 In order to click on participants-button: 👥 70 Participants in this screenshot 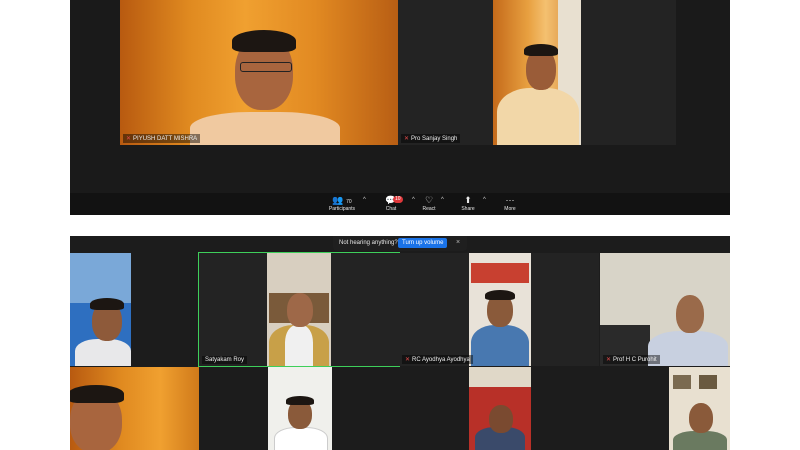, I will do `click(342, 203)`.